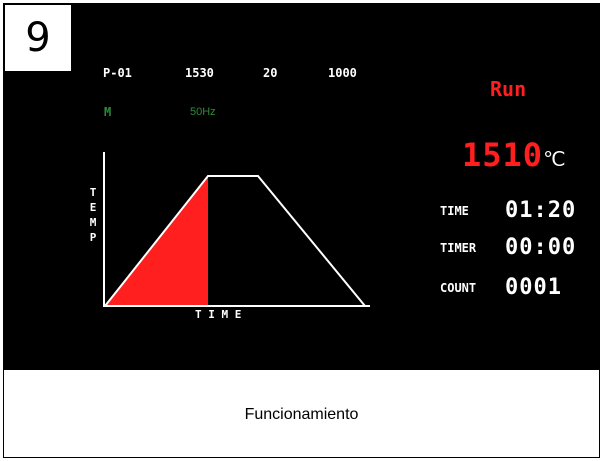 The height and width of the screenshot is (461, 603). What do you see at coordinates (301, 414) in the screenshot?
I see `figure-caption: Funcionamiento` at bounding box center [301, 414].